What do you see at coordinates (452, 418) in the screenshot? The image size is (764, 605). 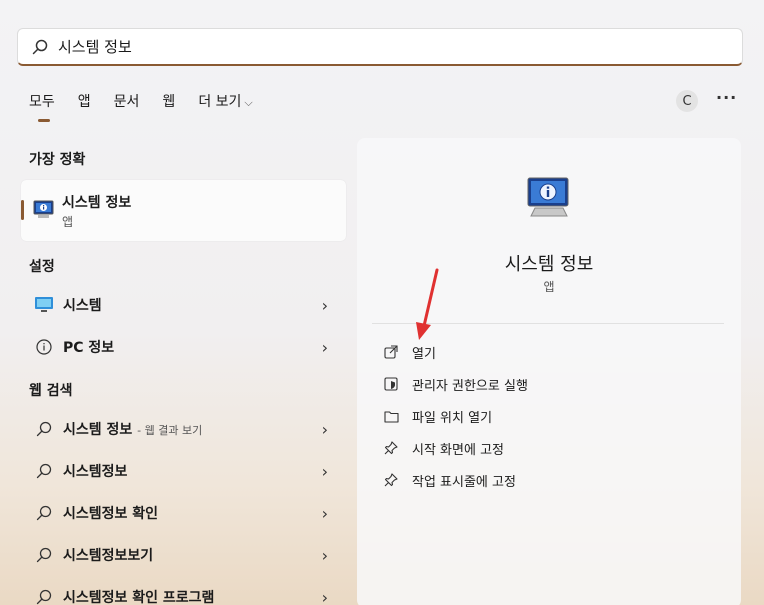 I see `action-label: 파일 위치 열기` at bounding box center [452, 418].